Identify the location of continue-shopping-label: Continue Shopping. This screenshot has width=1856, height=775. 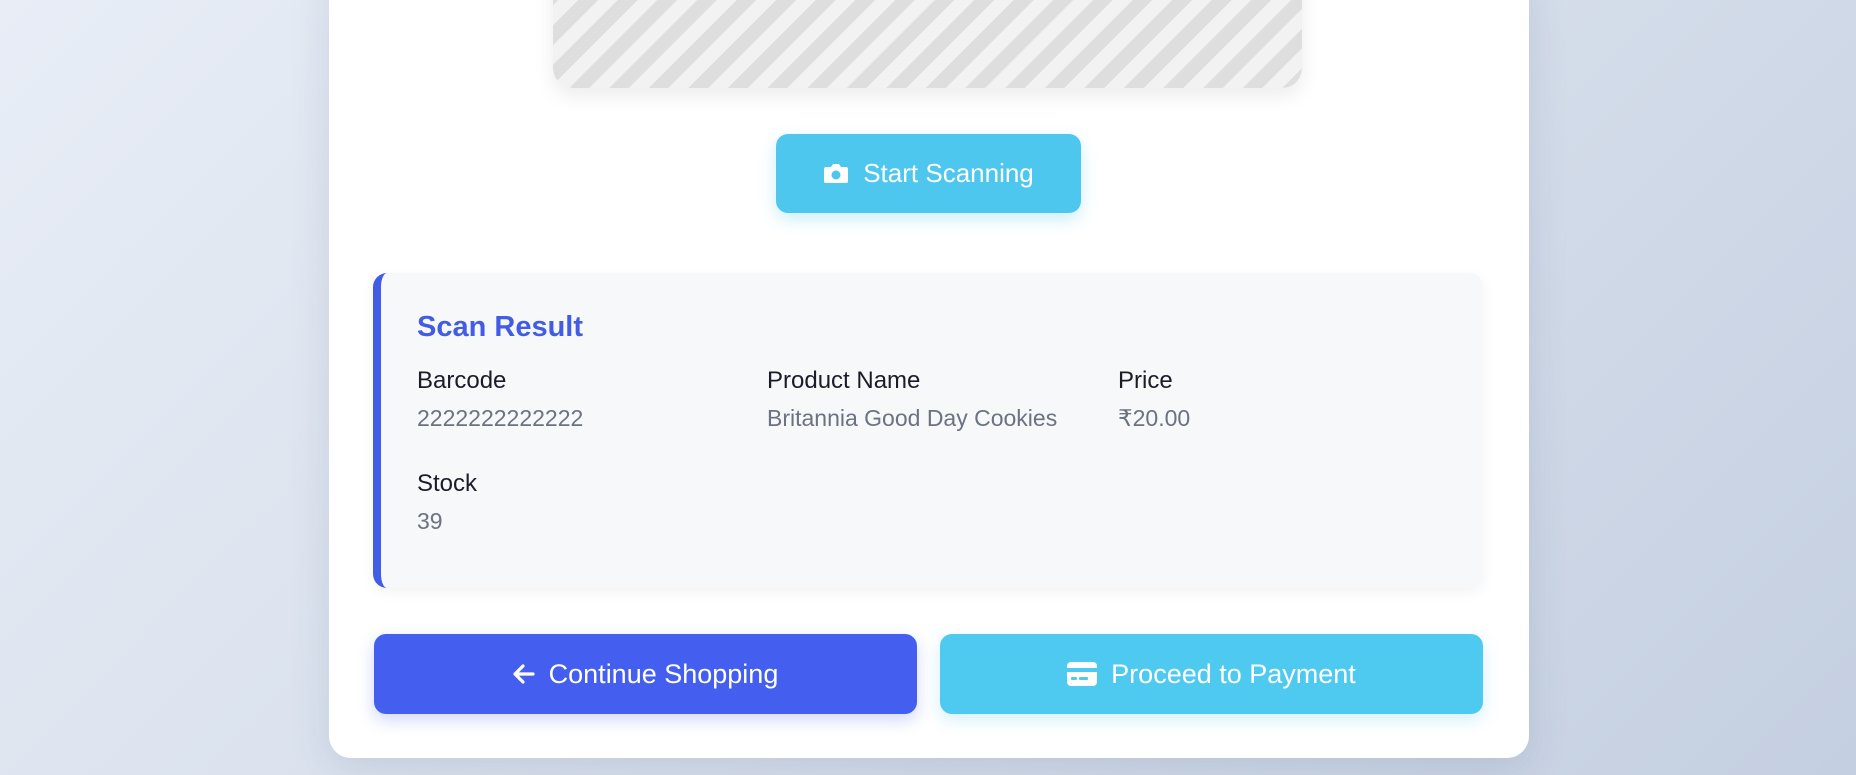
(663, 673).